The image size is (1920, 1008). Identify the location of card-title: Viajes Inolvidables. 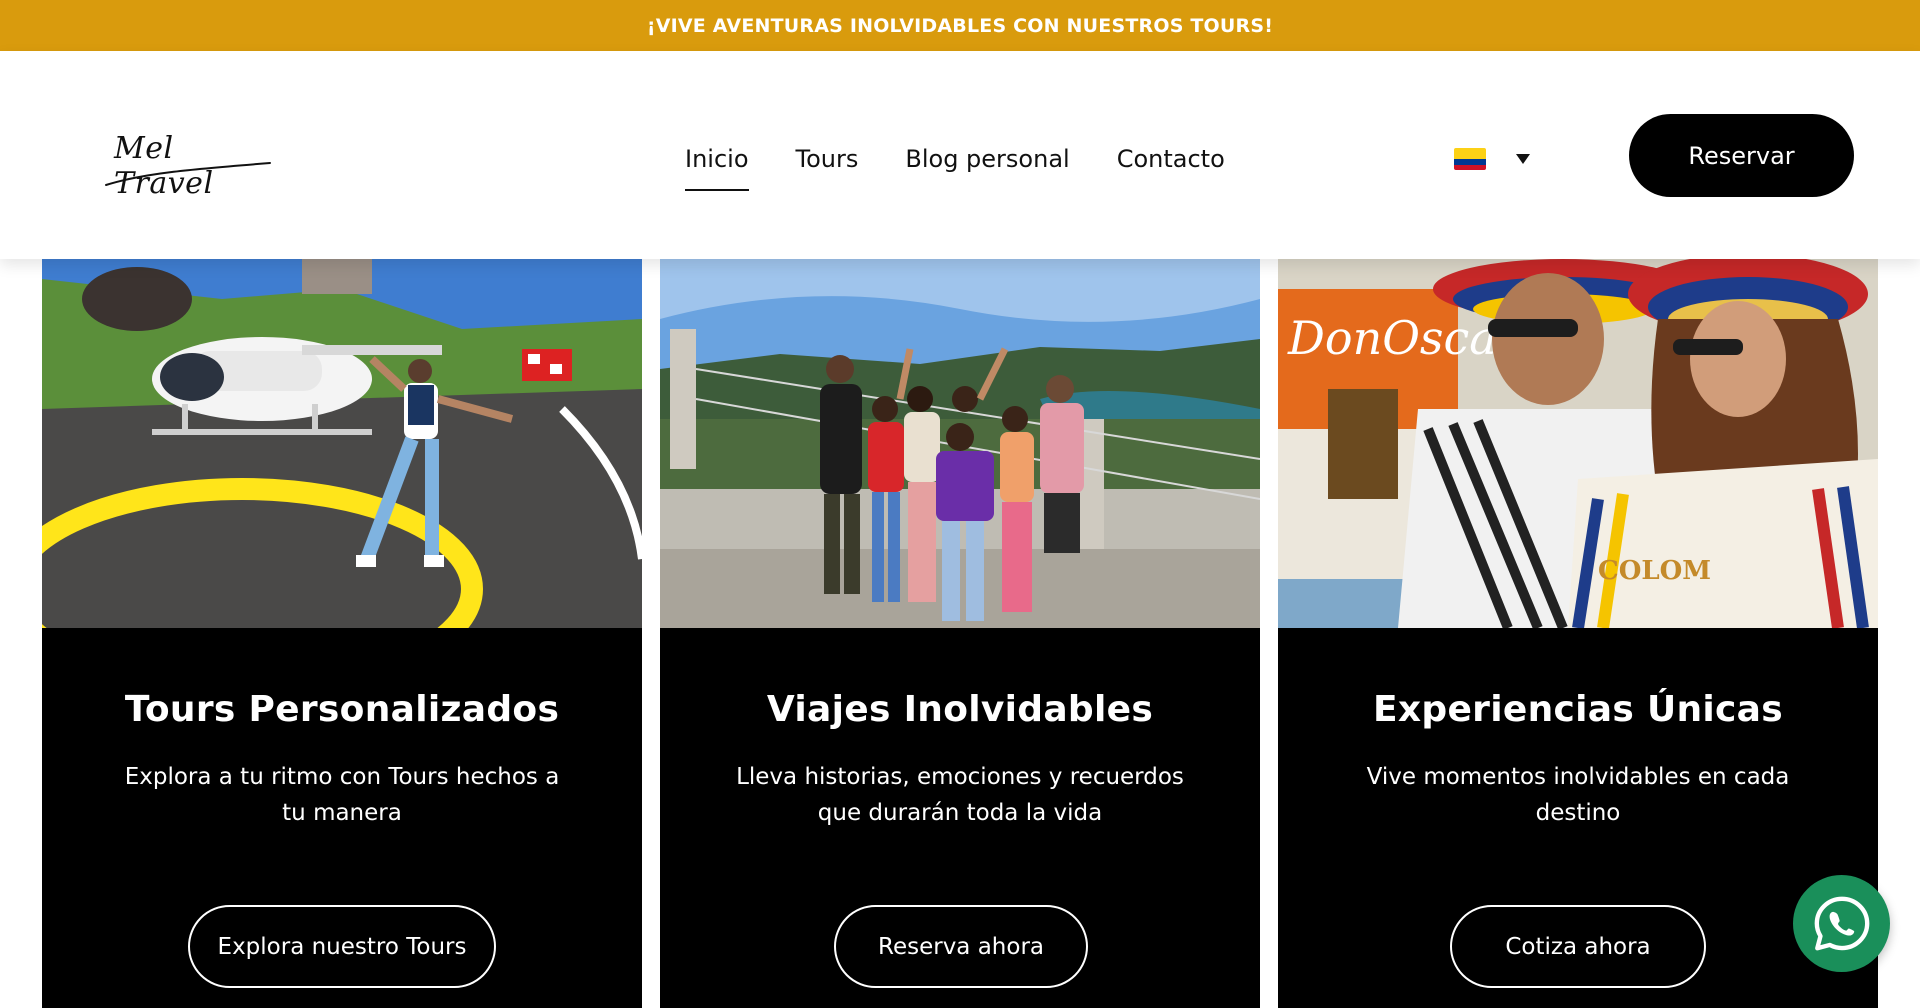
(960, 709).